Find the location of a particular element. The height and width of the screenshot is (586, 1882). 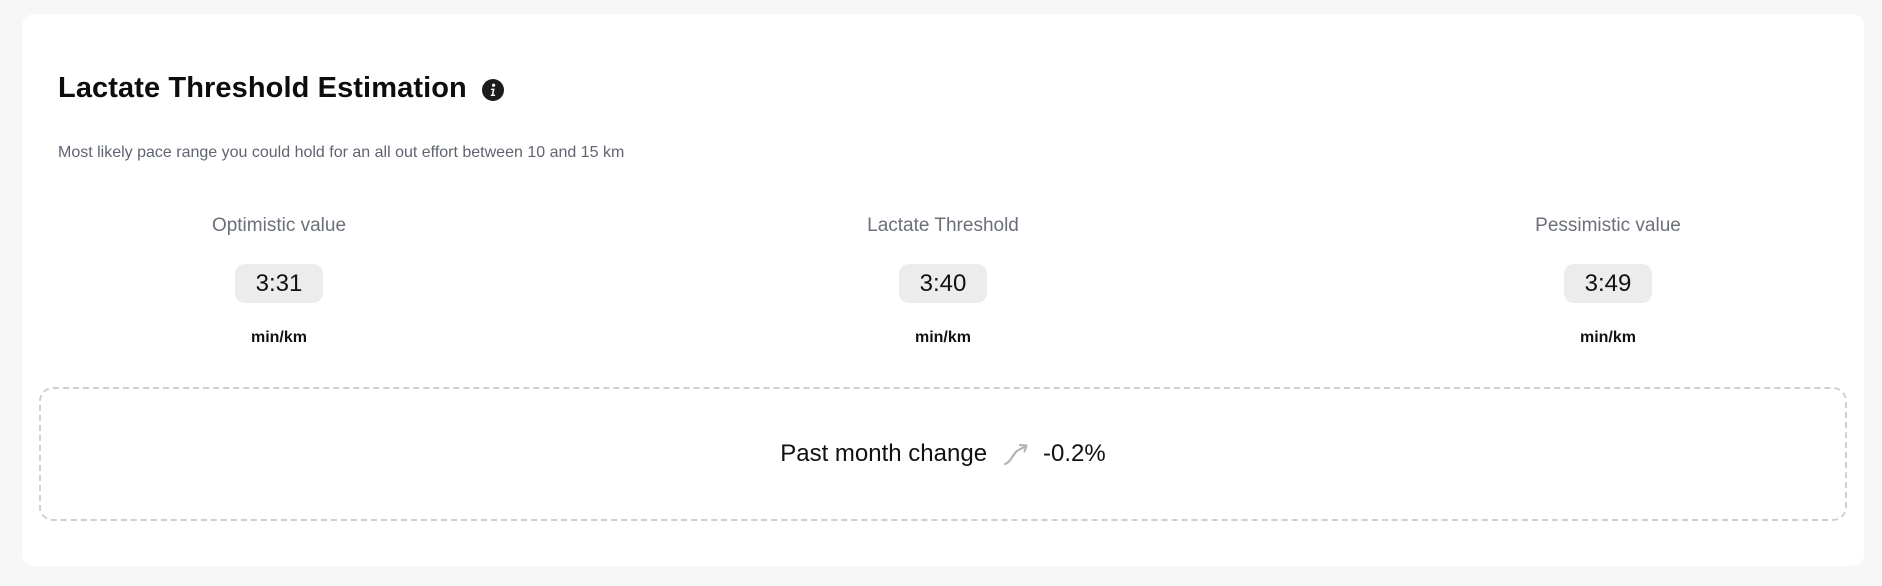

trend-up-arrow-icon is located at coordinates (1016, 454).